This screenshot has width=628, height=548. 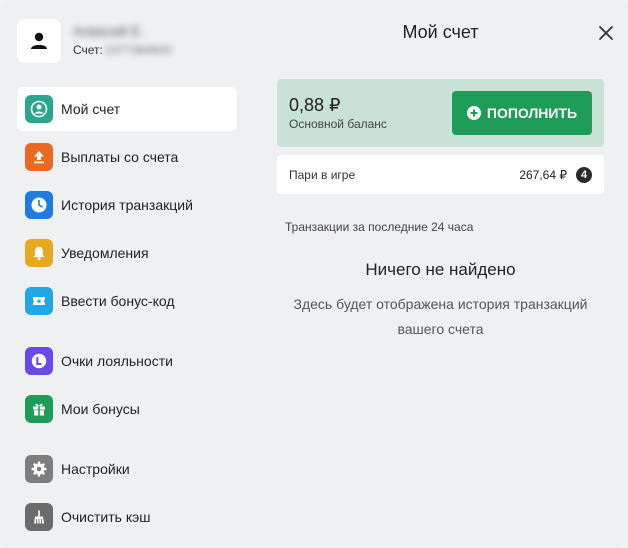 I want to click on account-number-line: Счет: 1077384920, so click(x=122, y=50).